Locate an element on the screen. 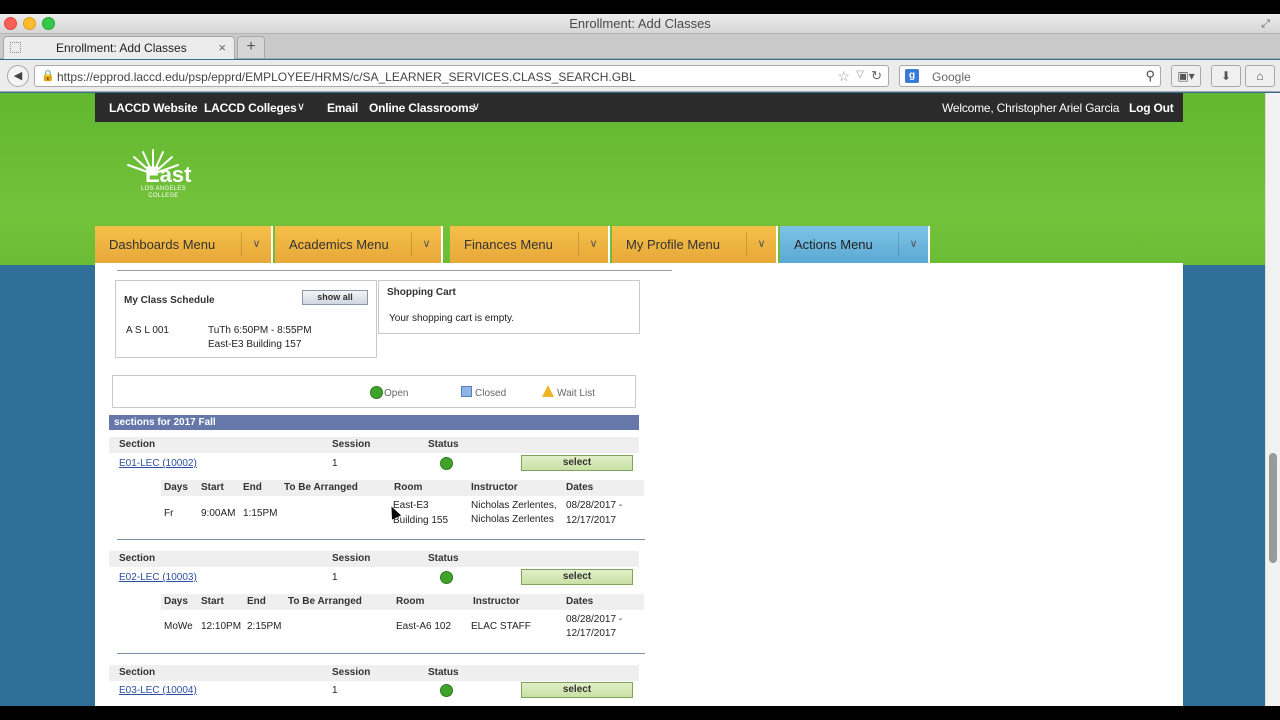  bookmarks-button: ▣▾ is located at coordinates (1186, 76).